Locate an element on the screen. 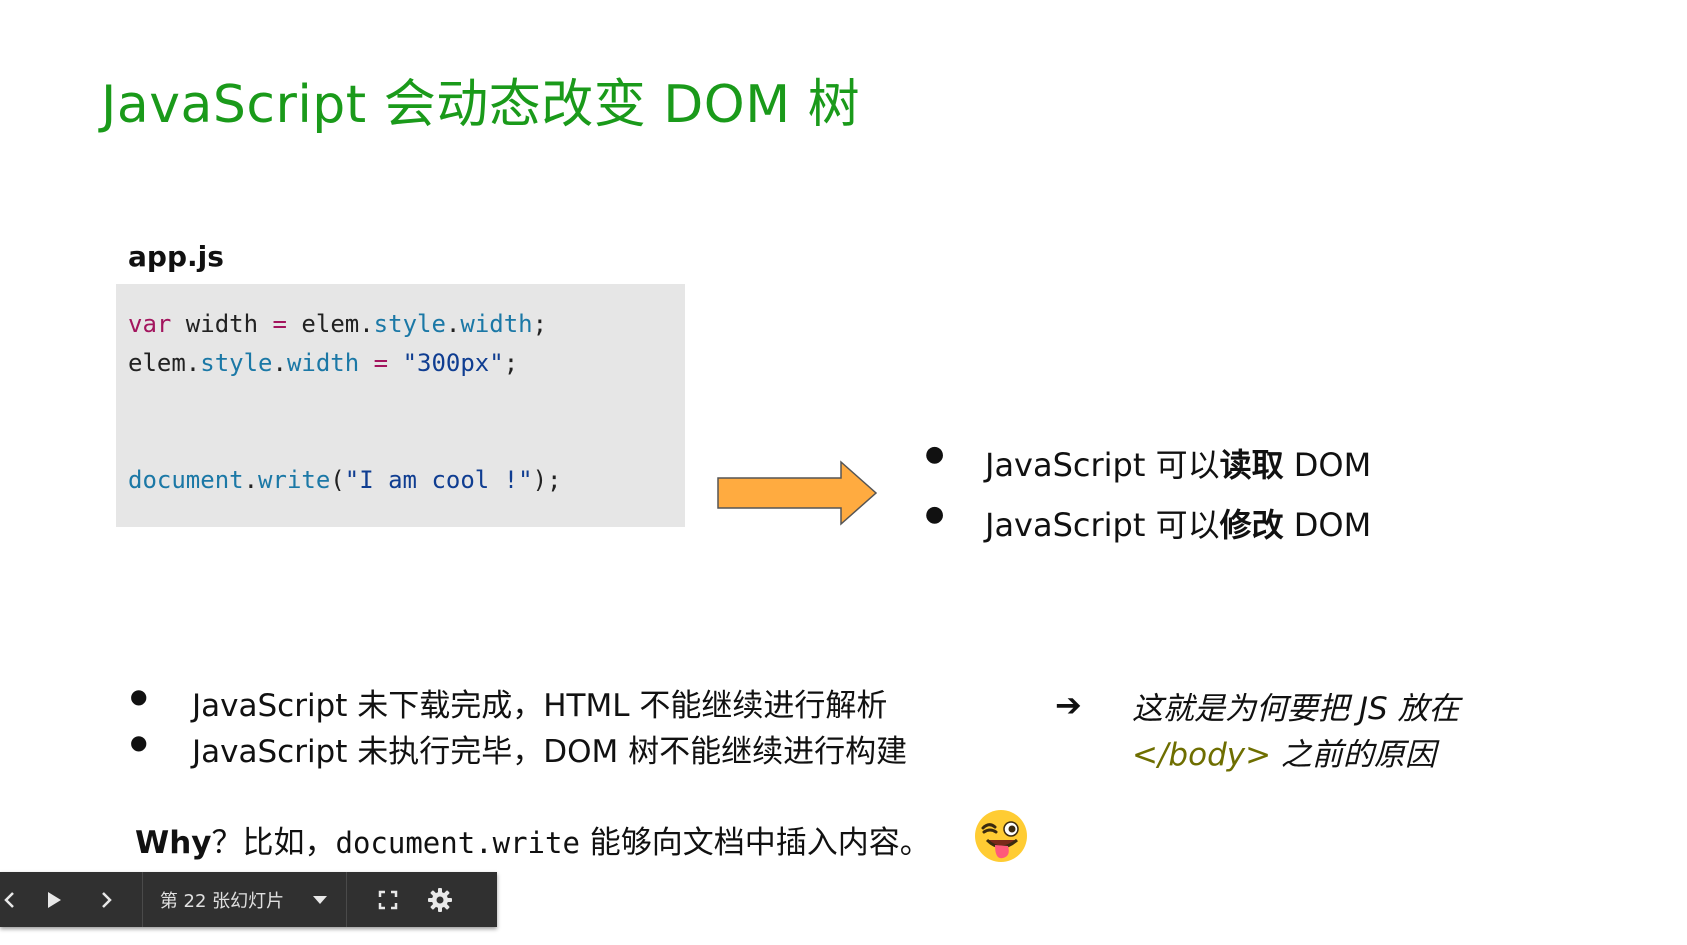 Image resolution: width=1687 pixels, height=945 pixels. presentation-toolbar: 第 22 张幻灯片 is located at coordinates (248, 899).